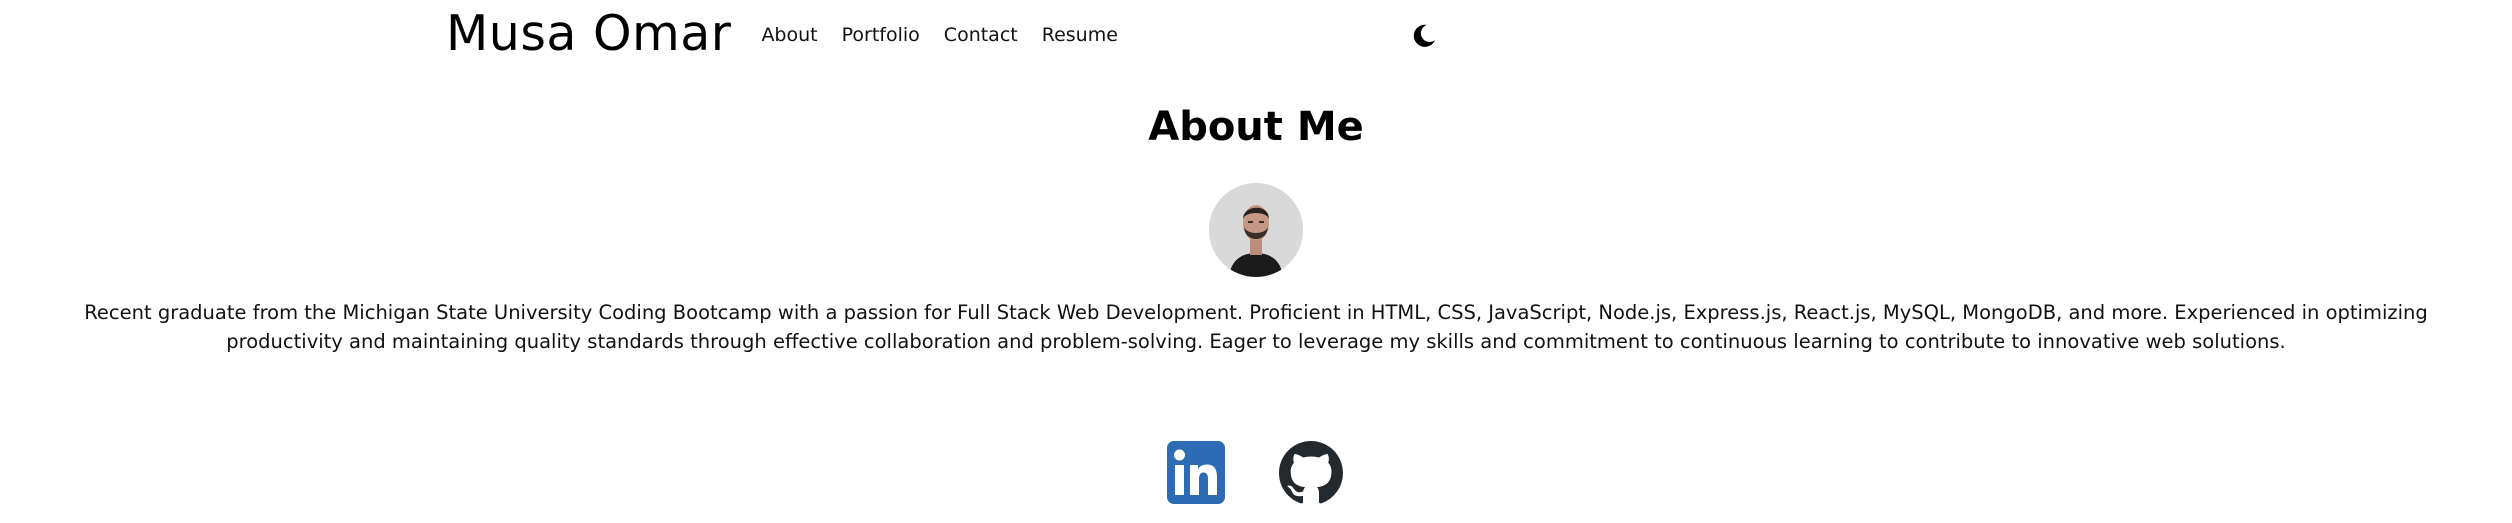 The image size is (2512, 523). I want to click on github-icon, so click(1311, 472).